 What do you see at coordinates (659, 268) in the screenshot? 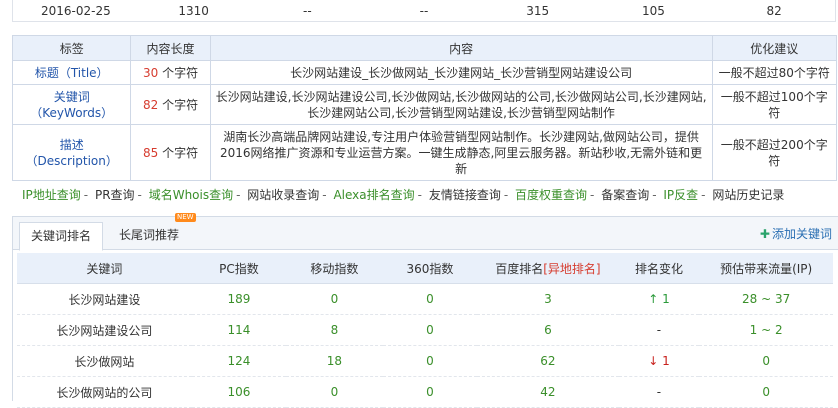
I see `col-change: 排名变化` at bounding box center [659, 268].